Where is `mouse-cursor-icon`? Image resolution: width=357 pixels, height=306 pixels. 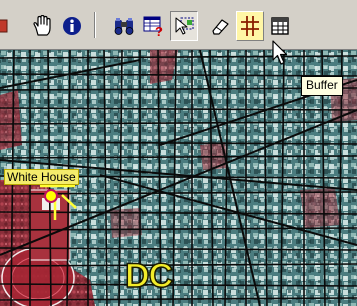 mouse-cursor-icon is located at coordinates (280, 55).